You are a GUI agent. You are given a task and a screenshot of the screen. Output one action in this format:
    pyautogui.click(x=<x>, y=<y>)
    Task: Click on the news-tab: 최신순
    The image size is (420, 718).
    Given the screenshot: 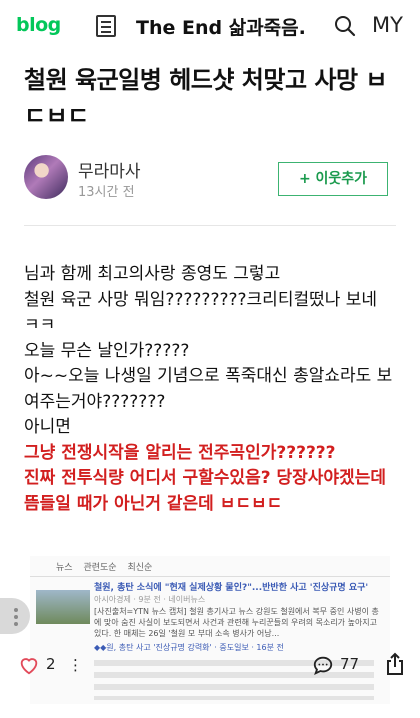 What is the action you would take?
    pyautogui.click(x=140, y=568)
    